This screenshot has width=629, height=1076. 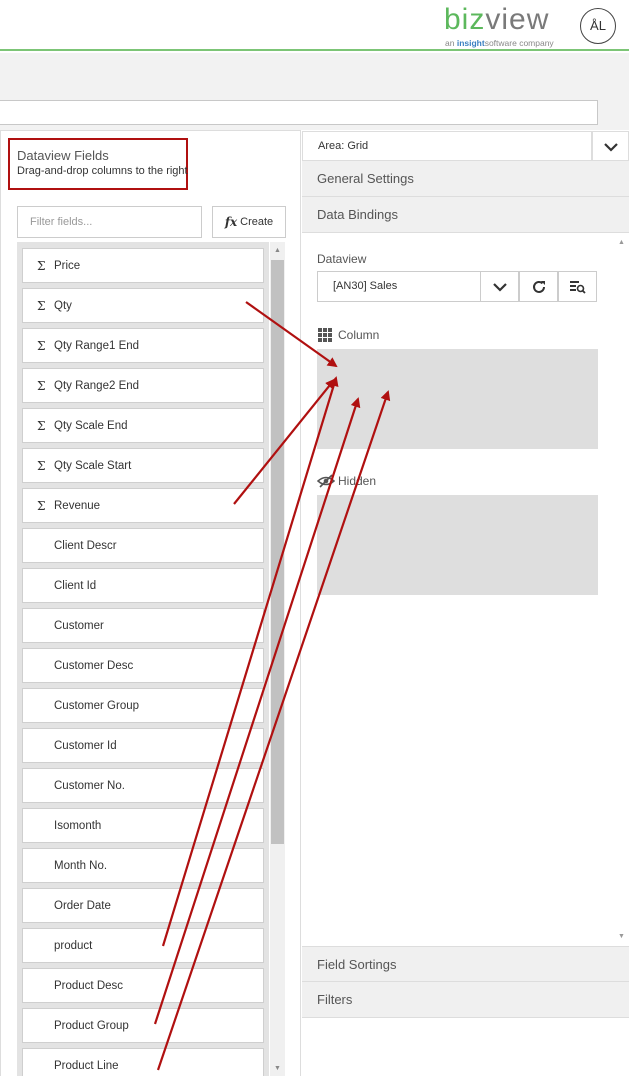 What do you see at coordinates (85, 745) in the screenshot?
I see `field-label: Customer Id` at bounding box center [85, 745].